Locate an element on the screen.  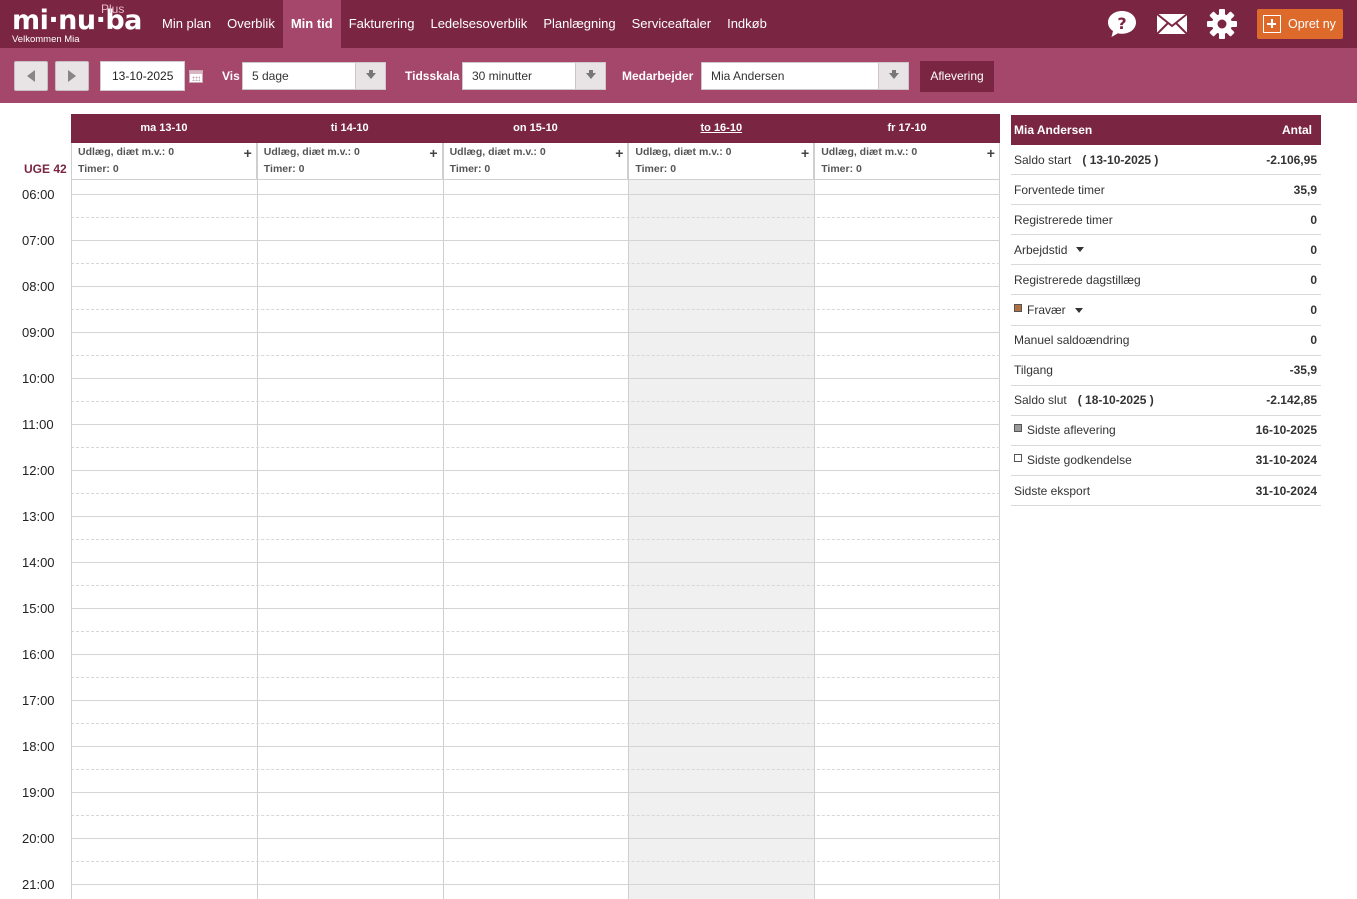
summary-row-label-group: Sidste godkendelse is located at coordinates (1073, 460).